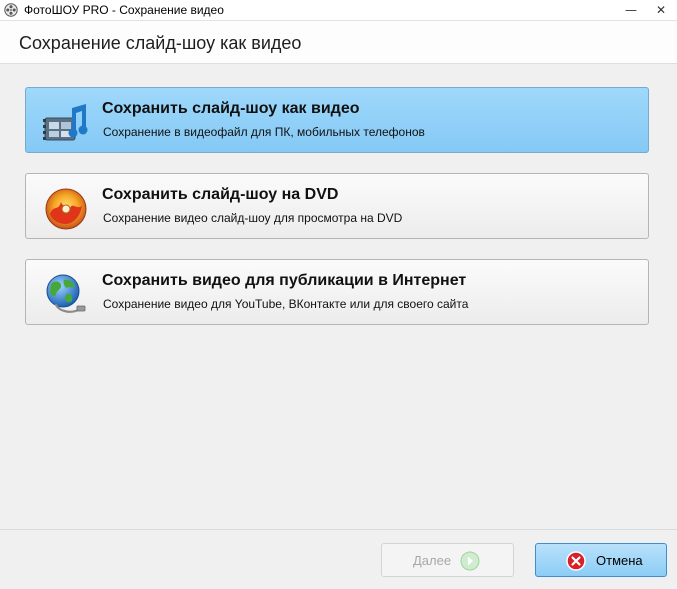 The height and width of the screenshot is (589, 677). Describe the element at coordinates (661, 10) in the screenshot. I see `close-icon: ✕` at that location.